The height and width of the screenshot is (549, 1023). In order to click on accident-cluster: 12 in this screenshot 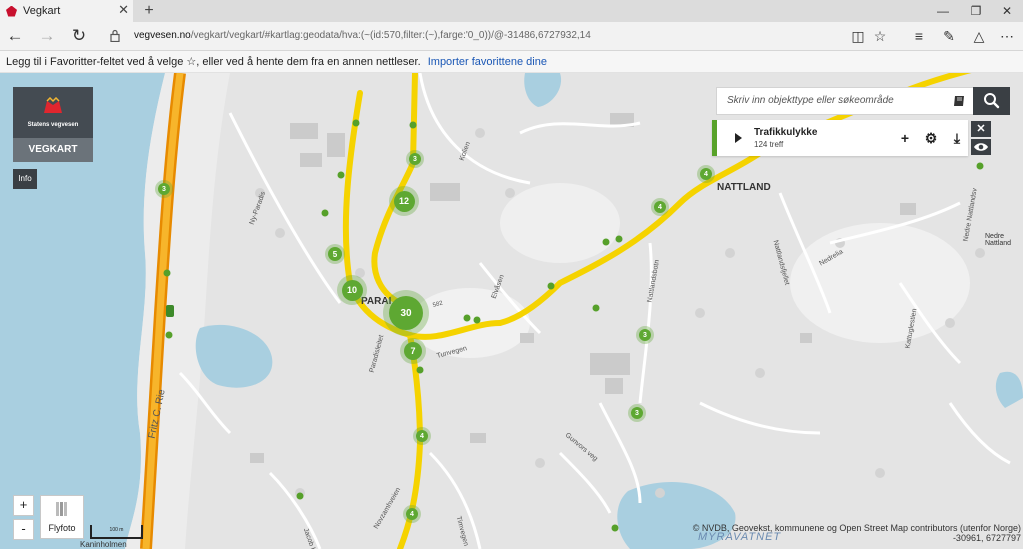, I will do `click(404, 201)`.